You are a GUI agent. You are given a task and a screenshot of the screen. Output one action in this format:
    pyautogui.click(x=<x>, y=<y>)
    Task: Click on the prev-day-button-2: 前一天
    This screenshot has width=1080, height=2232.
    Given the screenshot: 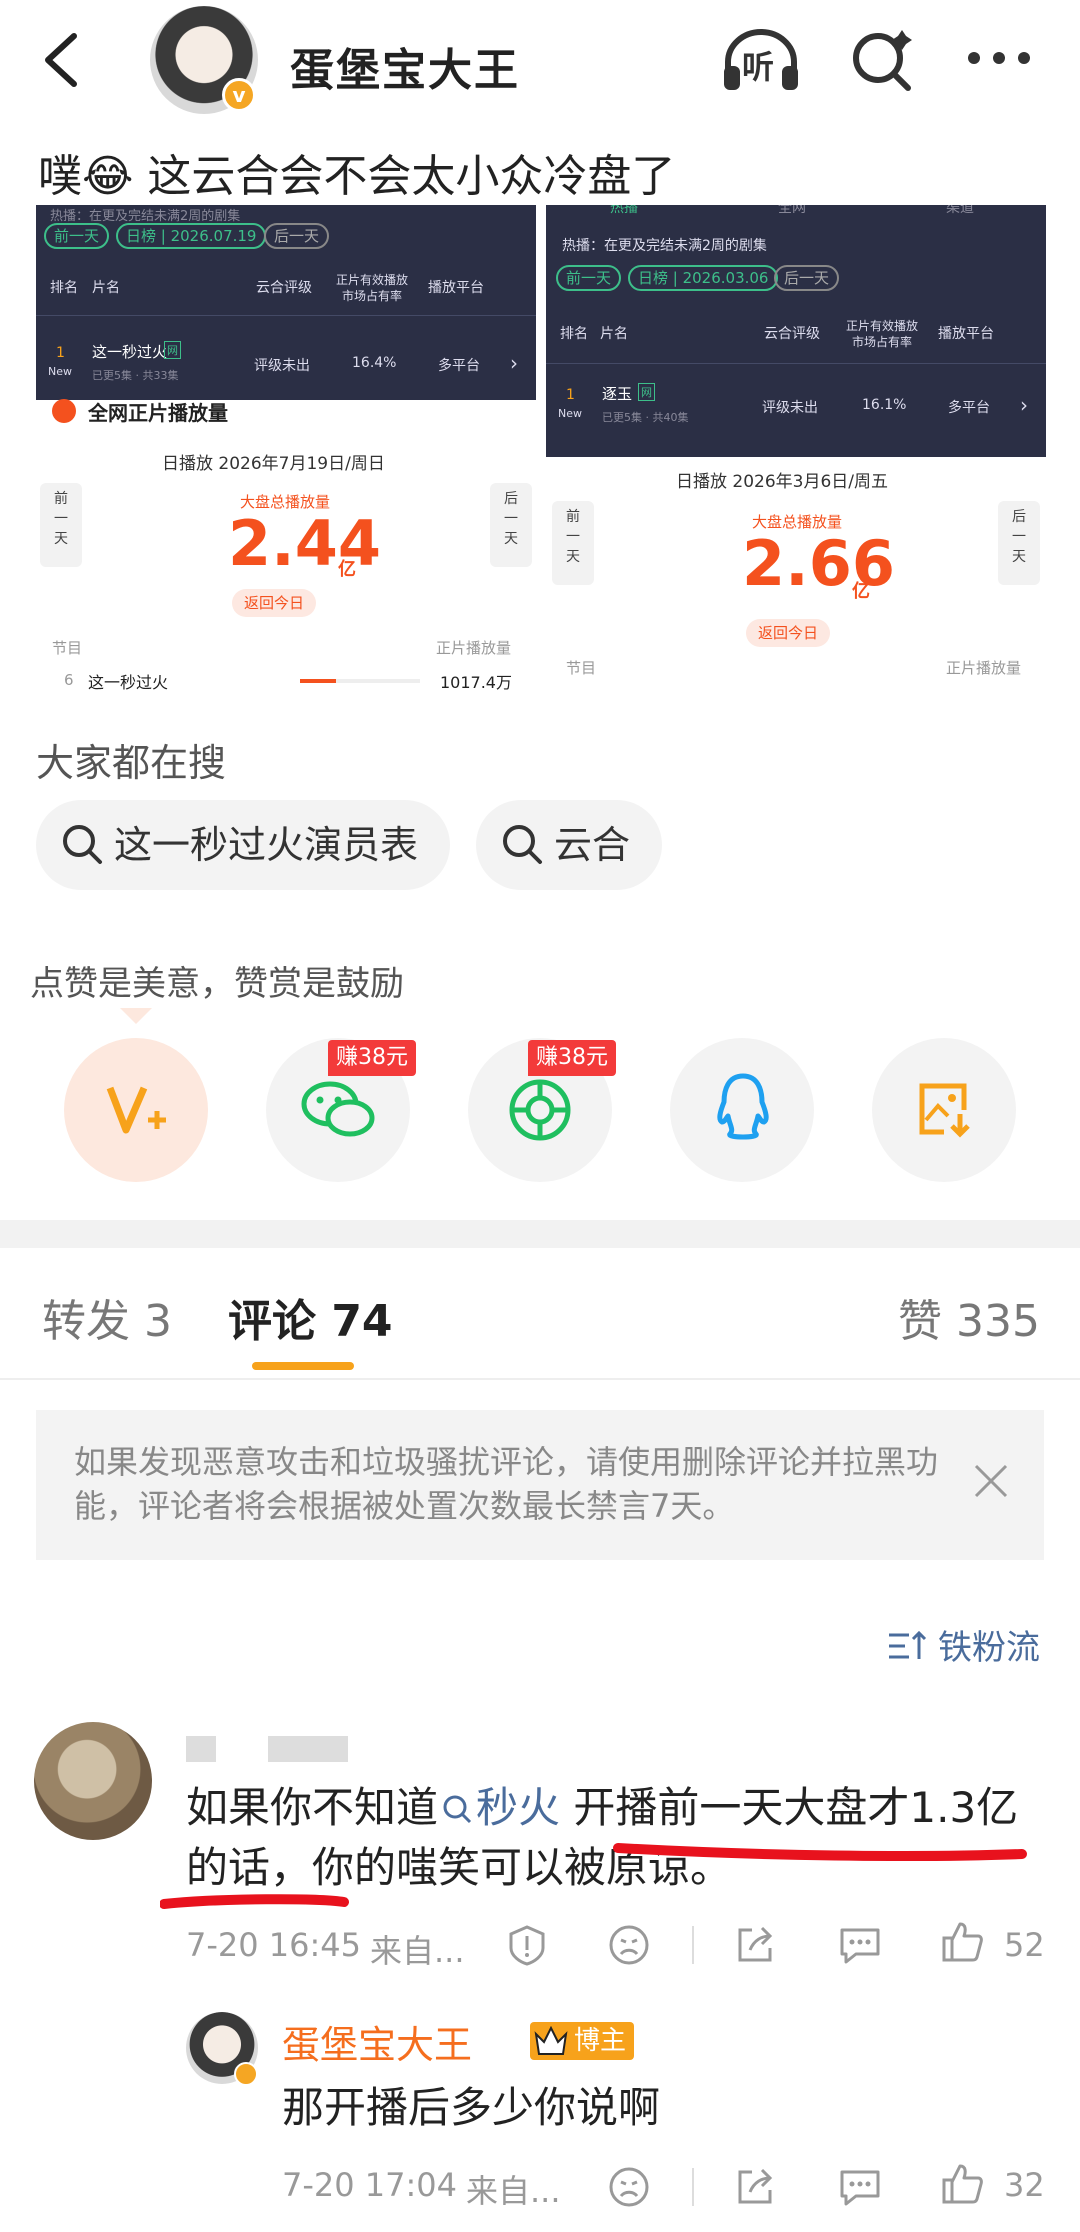 What is the action you would take?
    pyautogui.click(x=573, y=543)
    